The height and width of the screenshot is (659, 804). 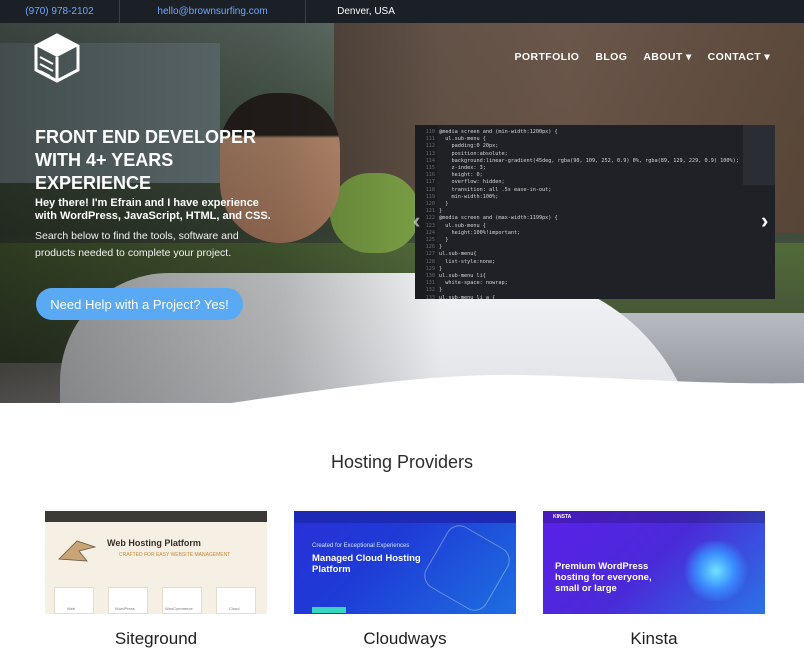 What do you see at coordinates (128, 600) in the screenshot?
I see `siteground-box-wordpress: WordPress` at bounding box center [128, 600].